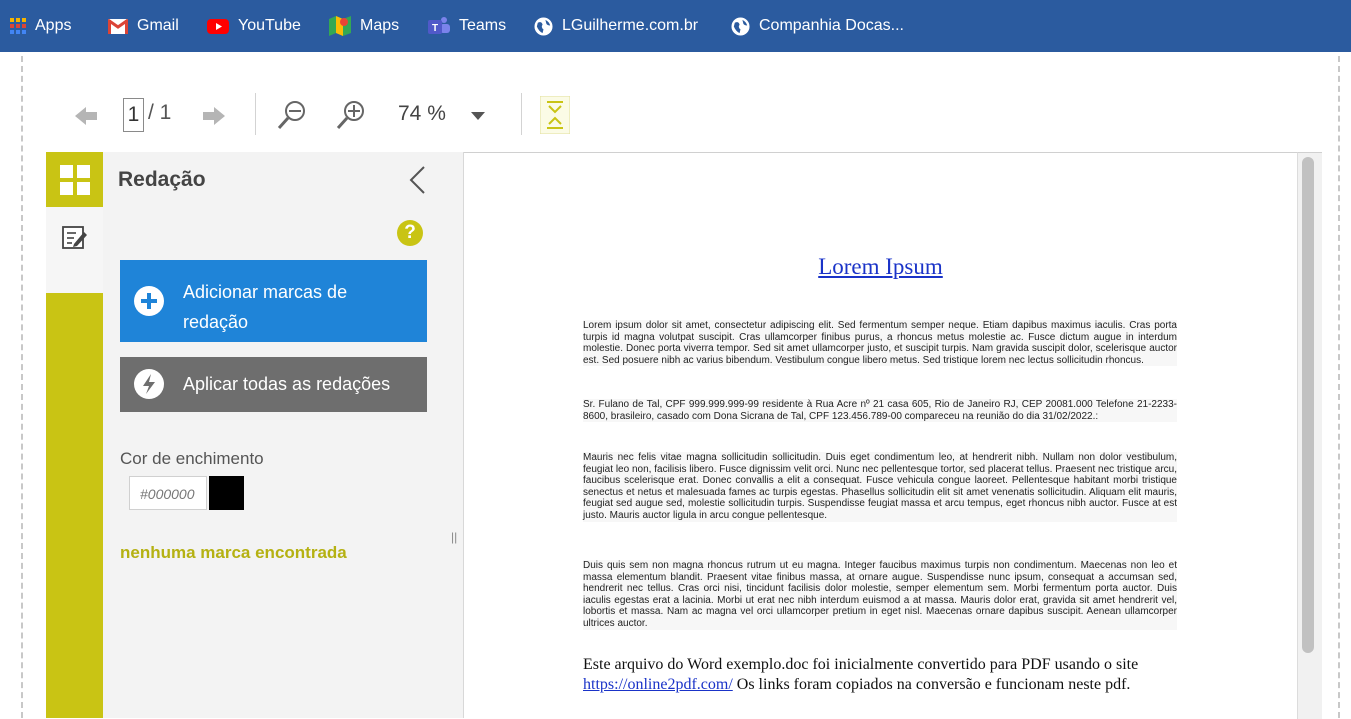  I want to click on add-redaction-marks-button: Adicionar marcas de redação, so click(273, 301).